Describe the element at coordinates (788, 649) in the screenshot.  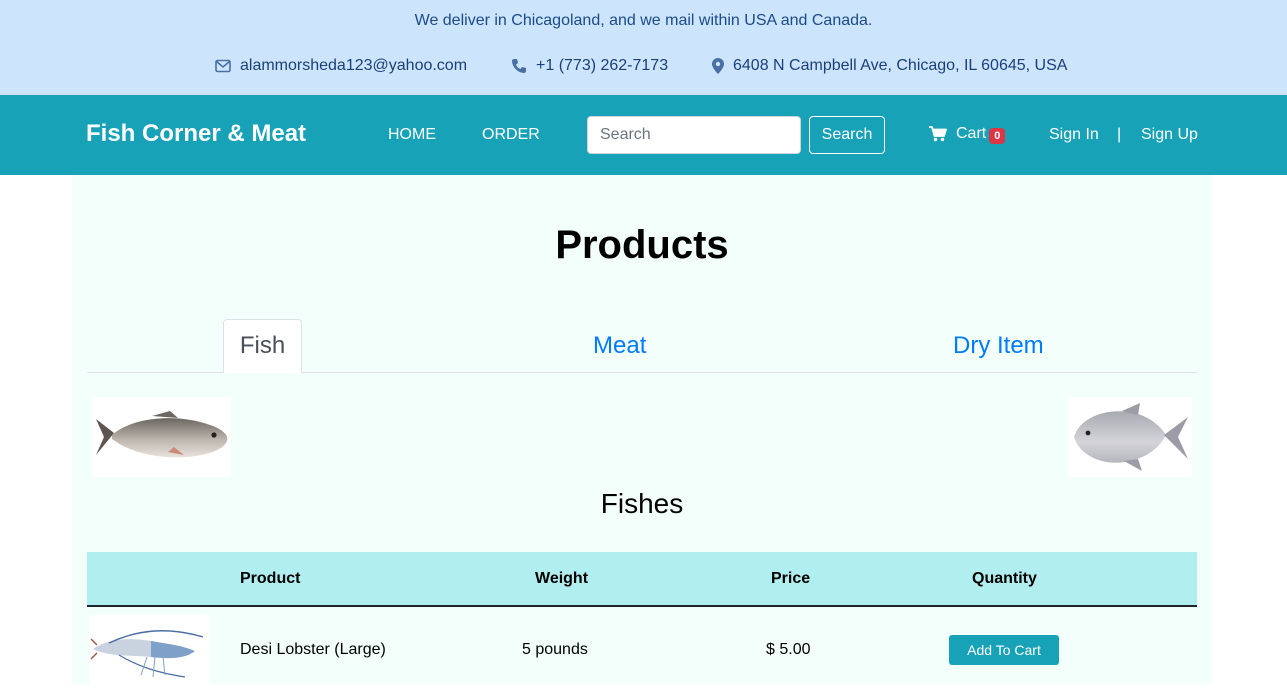
I see `product-price: $ 5.00` at that location.